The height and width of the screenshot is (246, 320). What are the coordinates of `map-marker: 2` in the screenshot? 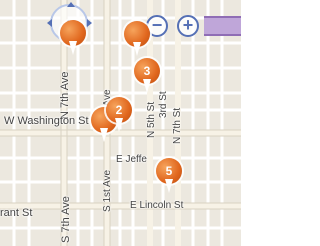 It's located at (119, 115).